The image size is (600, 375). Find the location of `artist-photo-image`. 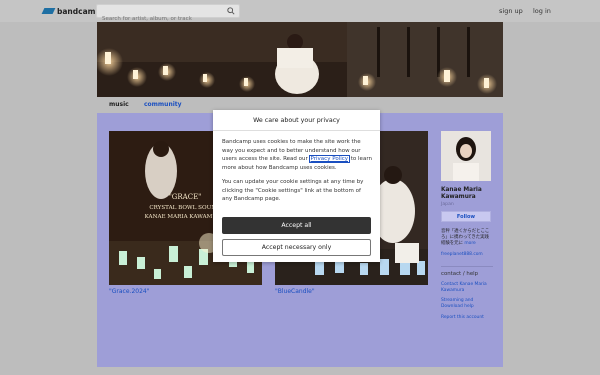

artist-photo-image is located at coordinates (466, 156).